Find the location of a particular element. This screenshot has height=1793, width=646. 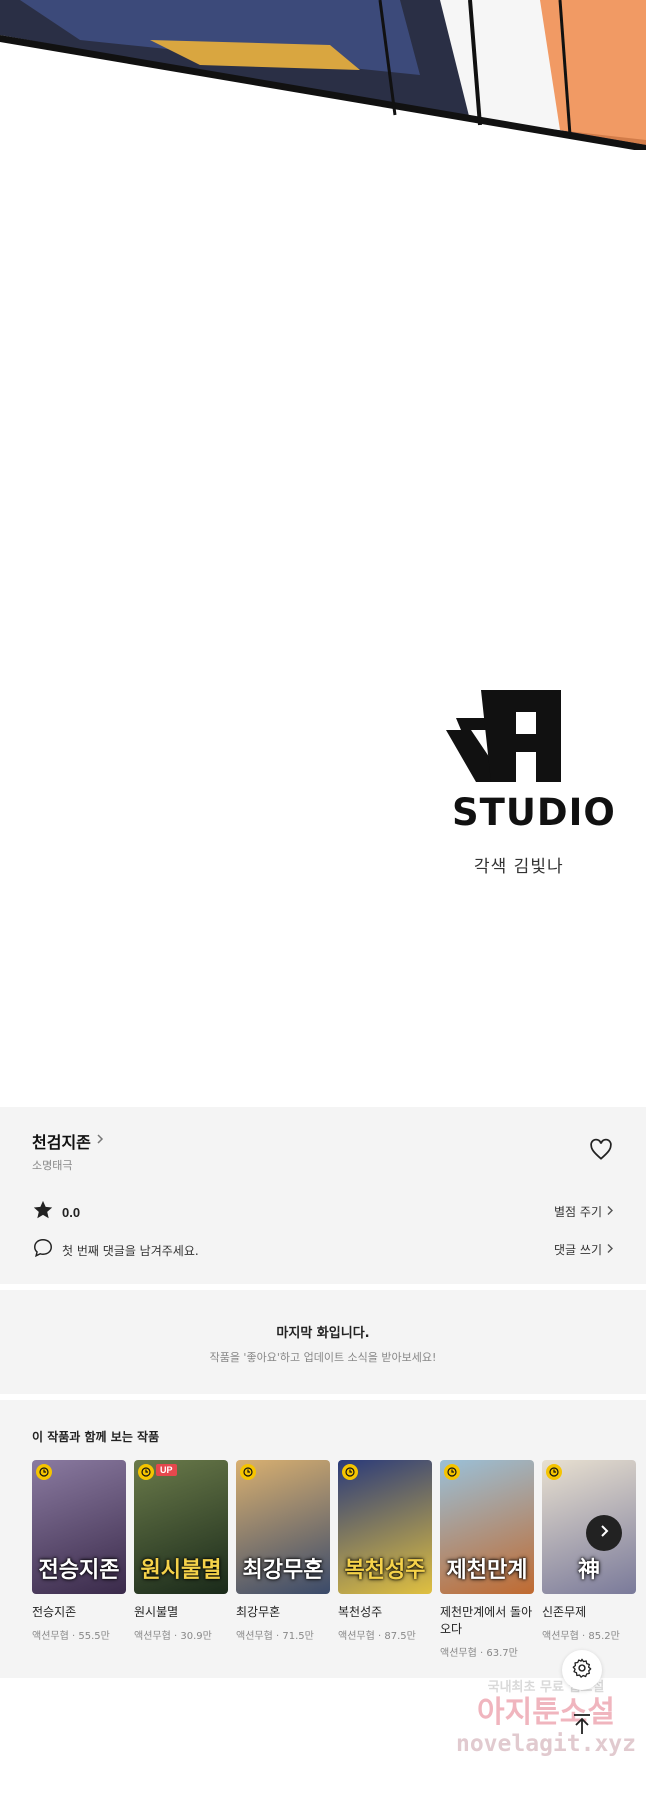

settings-button is located at coordinates (582, 1670).